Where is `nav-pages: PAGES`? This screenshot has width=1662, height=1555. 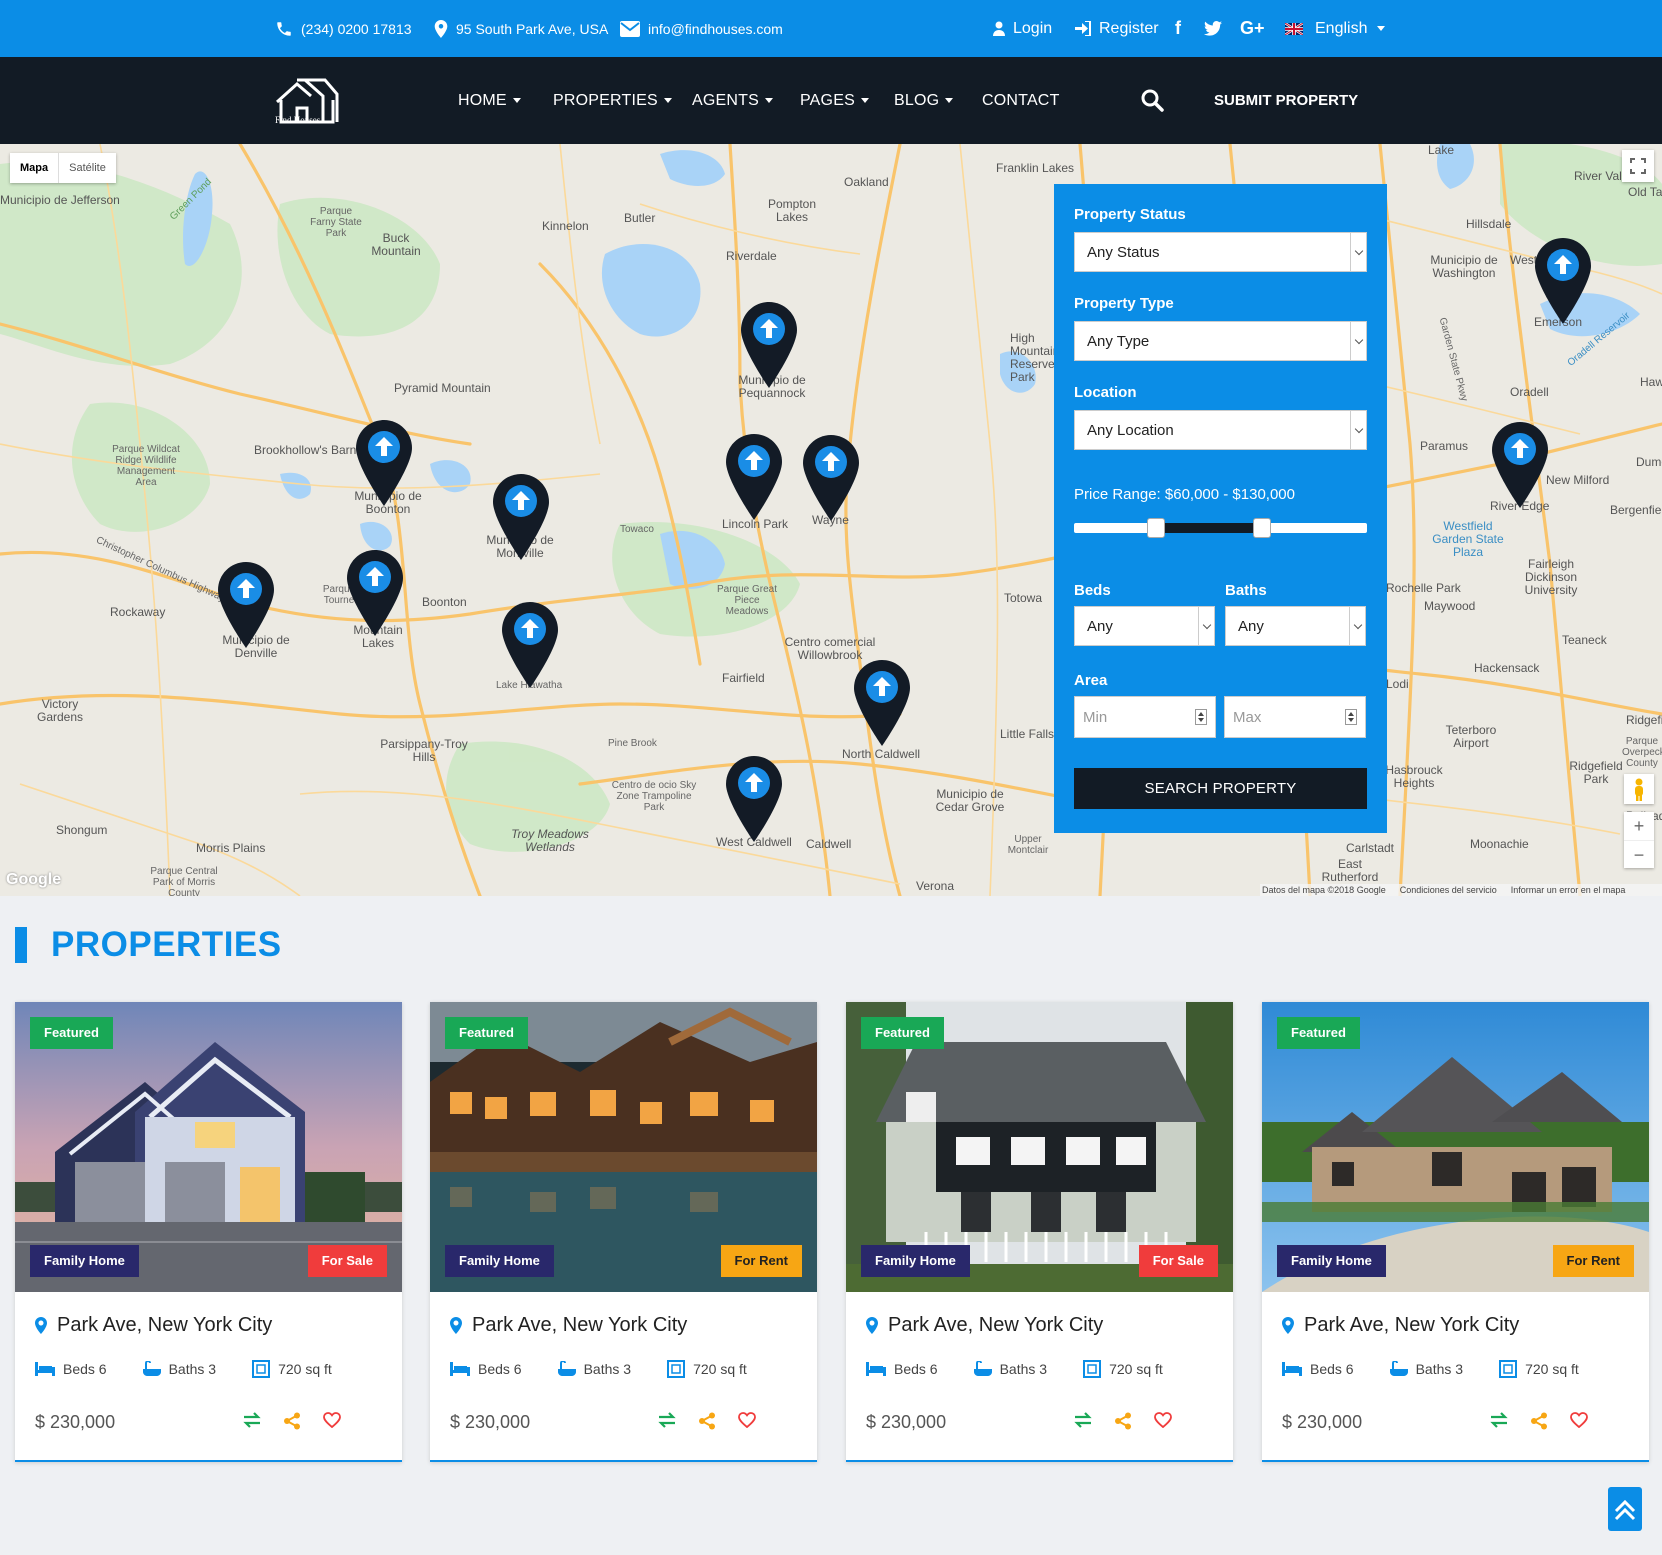
nav-pages: PAGES is located at coordinates (834, 100).